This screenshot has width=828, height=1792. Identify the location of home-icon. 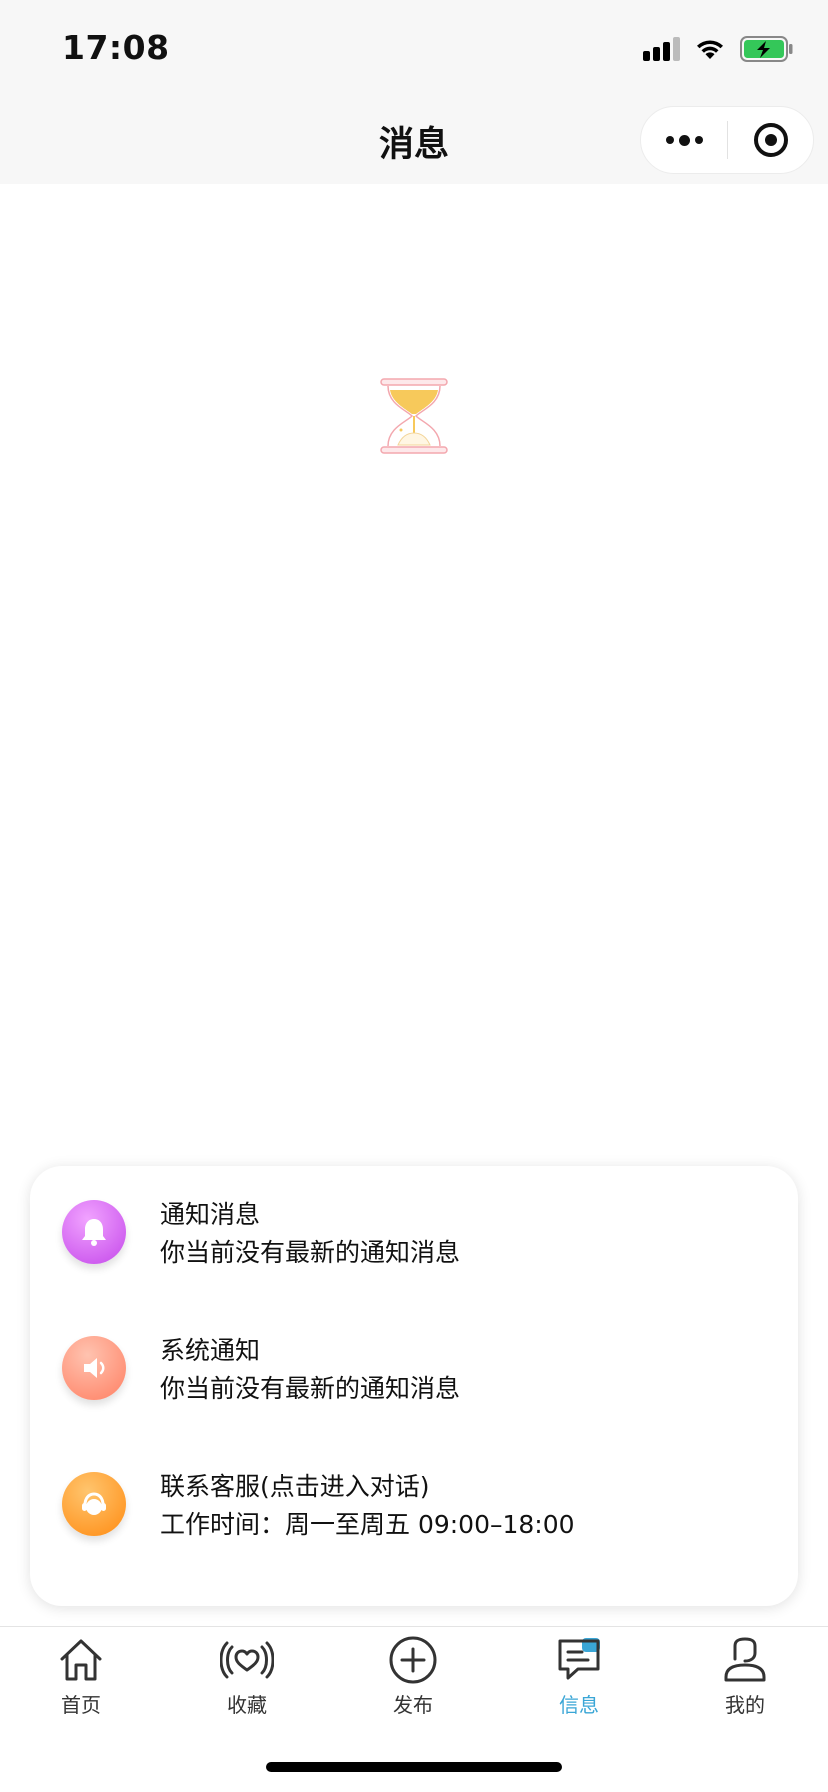
(81, 1660).